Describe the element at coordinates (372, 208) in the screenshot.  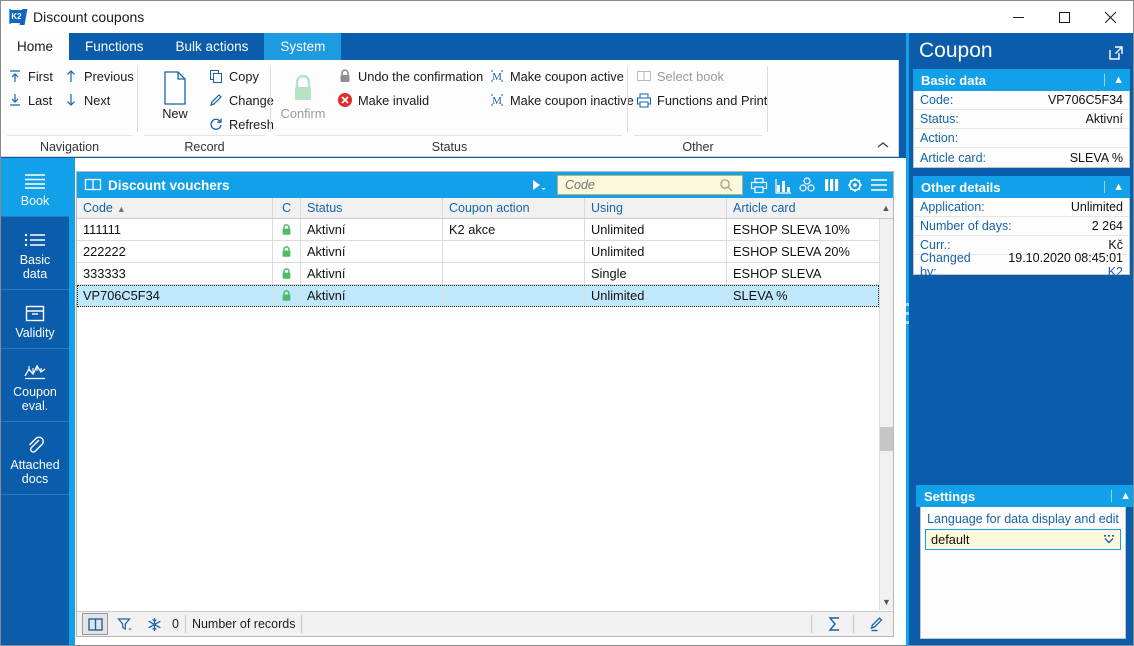
I see `column-header-status: Status` at that location.